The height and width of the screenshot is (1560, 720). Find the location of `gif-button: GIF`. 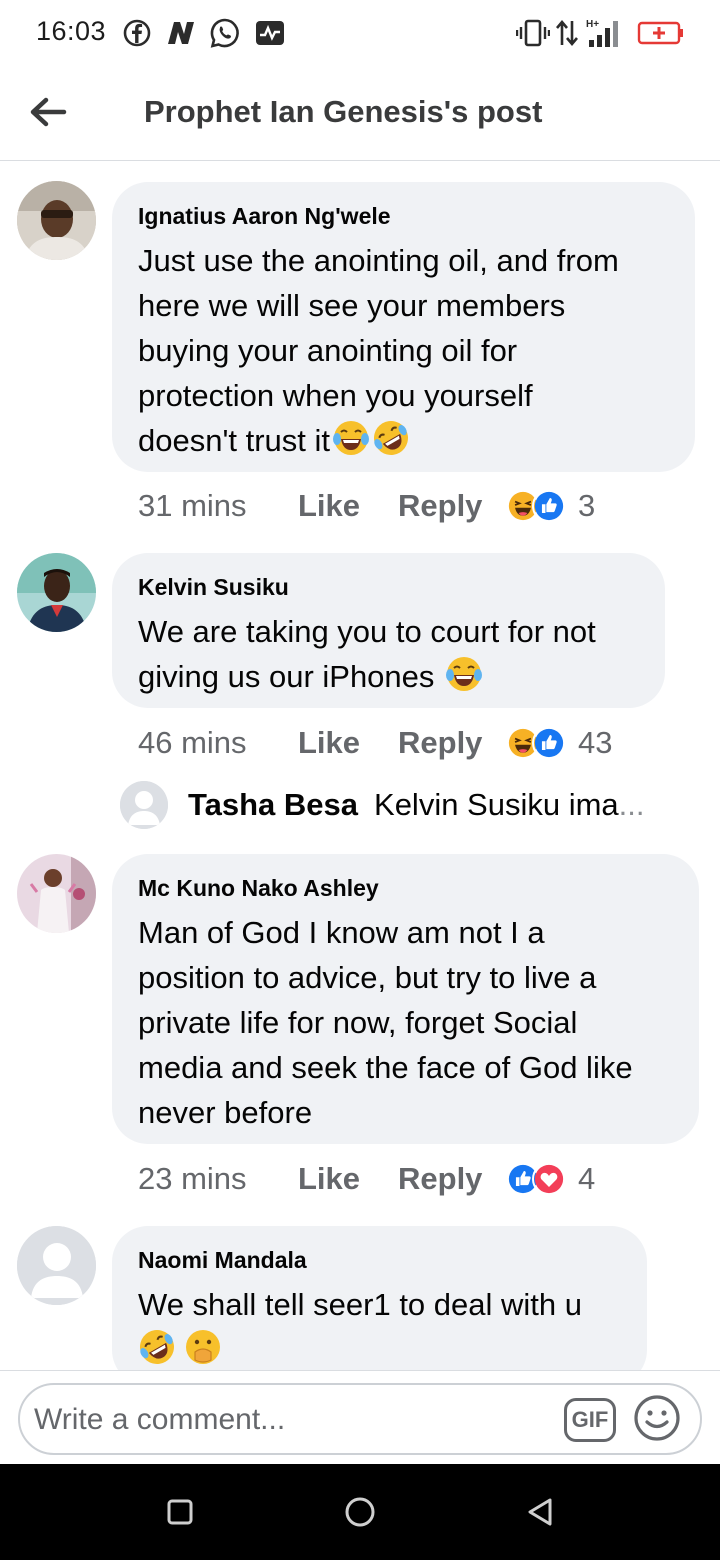

gif-button: GIF is located at coordinates (590, 1420).